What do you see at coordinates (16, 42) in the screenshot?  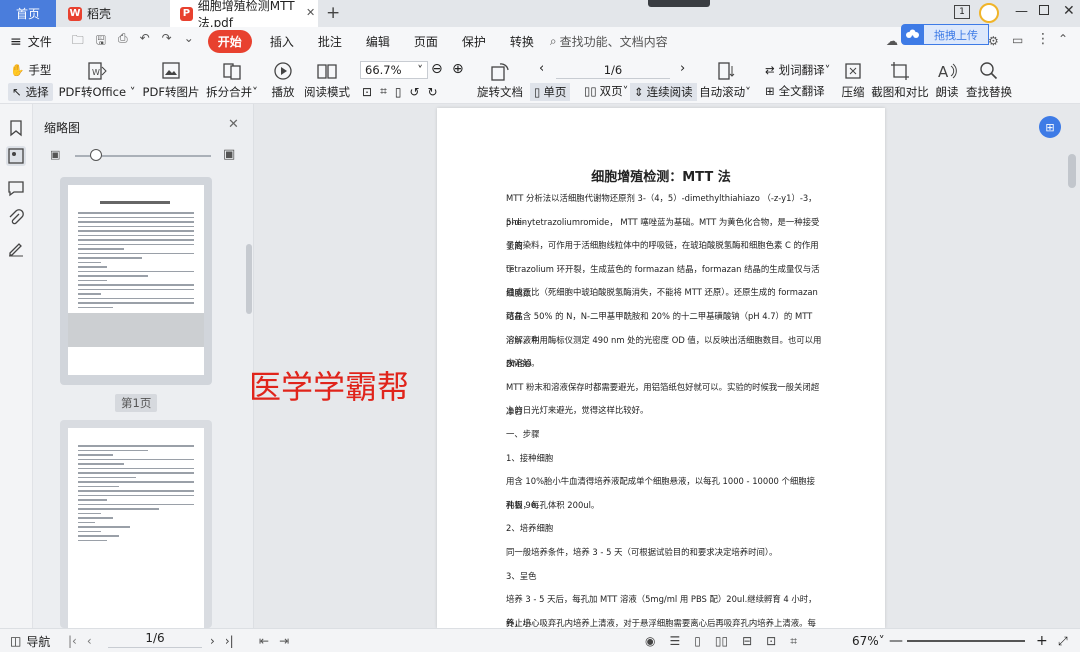 I see `hamburger-menu-icon: ≡` at bounding box center [16, 42].